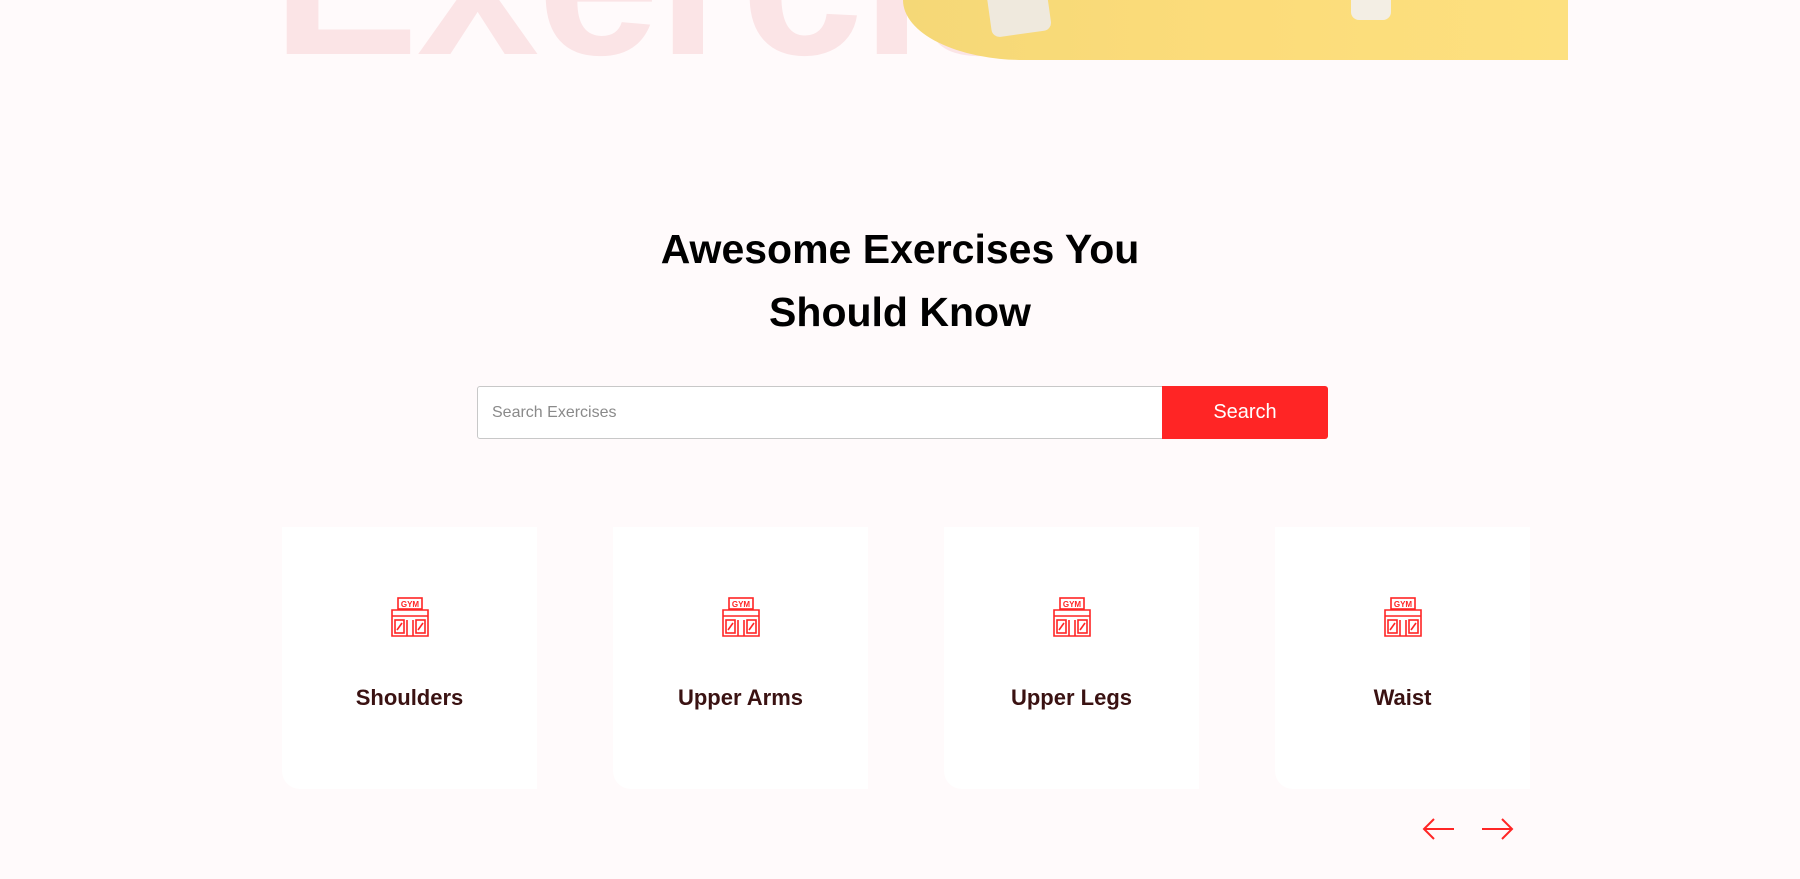 This screenshot has height=879, width=1800. What do you see at coordinates (1019, 19) in the screenshot?
I see `shoe-left` at bounding box center [1019, 19].